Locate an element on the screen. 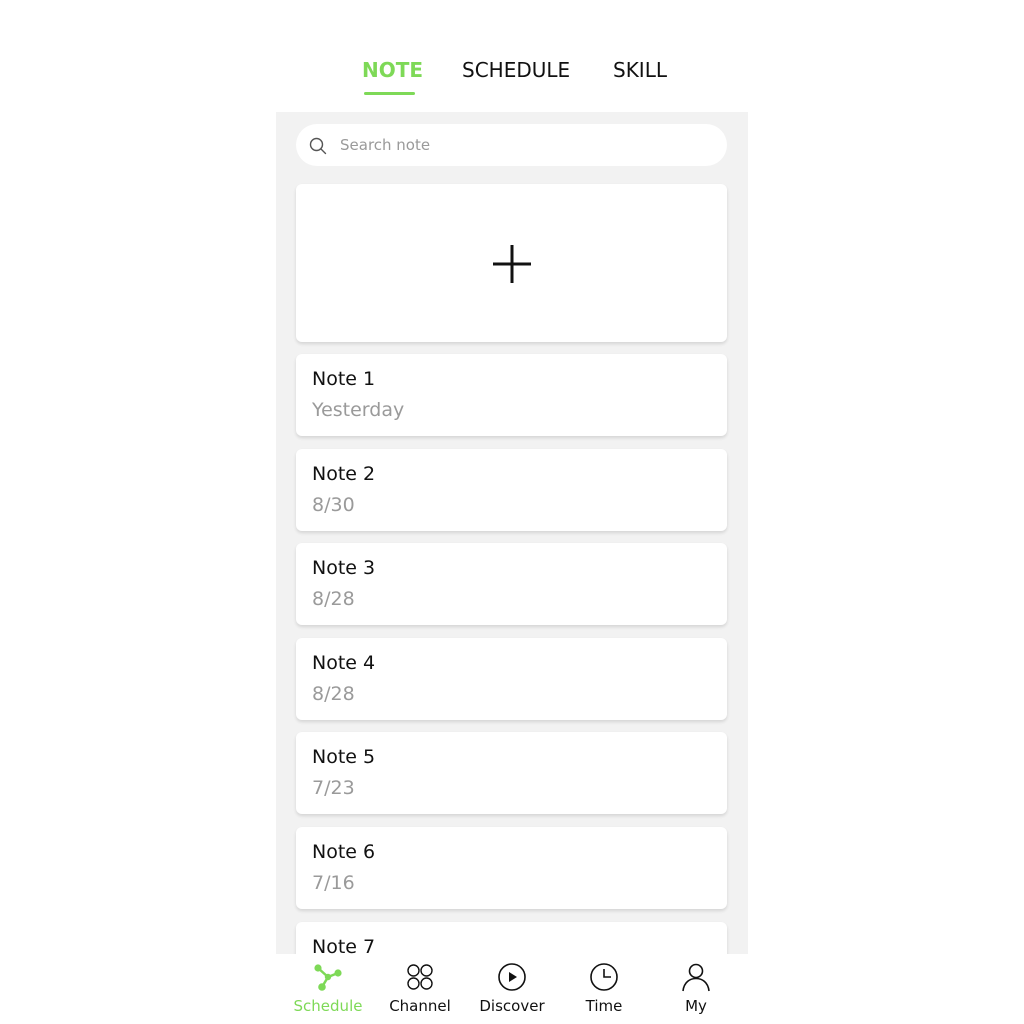 The height and width of the screenshot is (1024, 1024). note-date: 8/30 is located at coordinates (333, 504).